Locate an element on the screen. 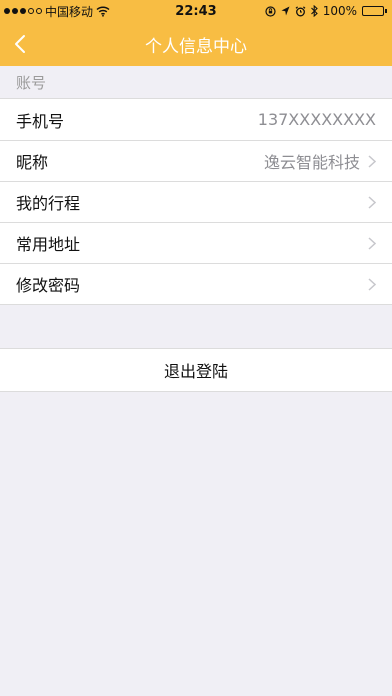 The image size is (392, 696). carrier-name: 中国移动 is located at coordinates (69, 11).